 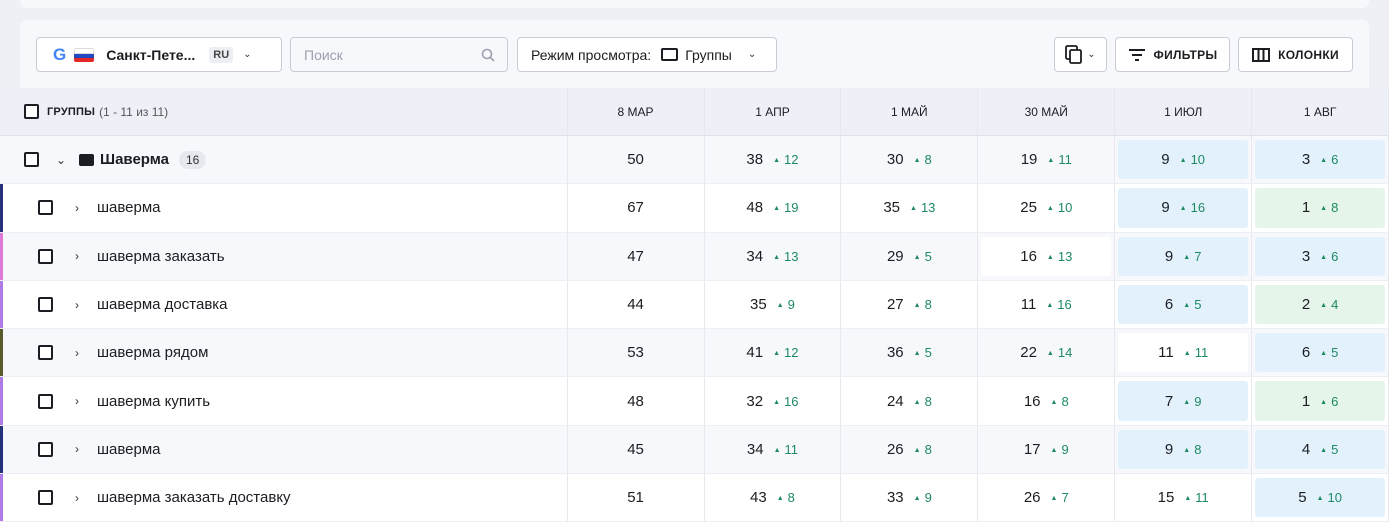 What do you see at coordinates (1320, 401) in the screenshot?
I see `position-cell: 16` at bounding box center [1320, 401].